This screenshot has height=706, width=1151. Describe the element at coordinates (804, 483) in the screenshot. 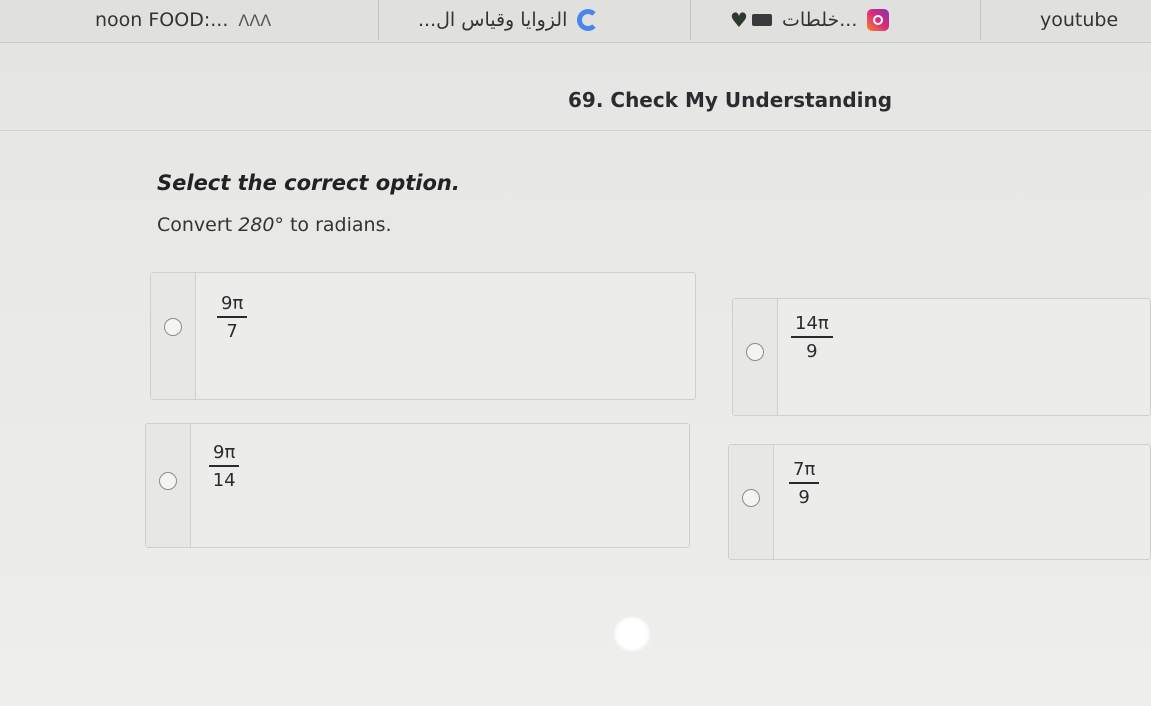

I see `fraction: 7π 9` at that location.